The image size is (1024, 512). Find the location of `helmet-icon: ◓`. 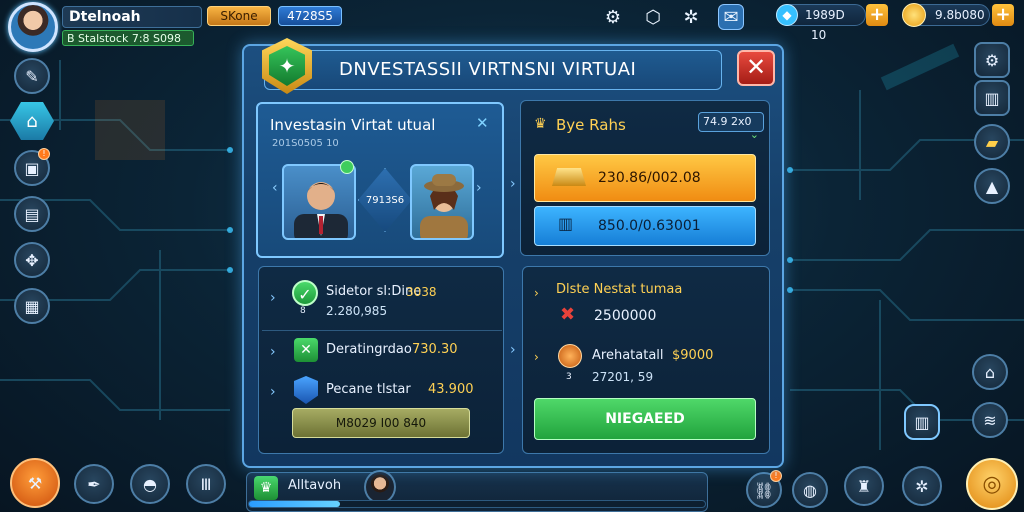

helmet-icon: ◓ is located at coordinates (150, 484).